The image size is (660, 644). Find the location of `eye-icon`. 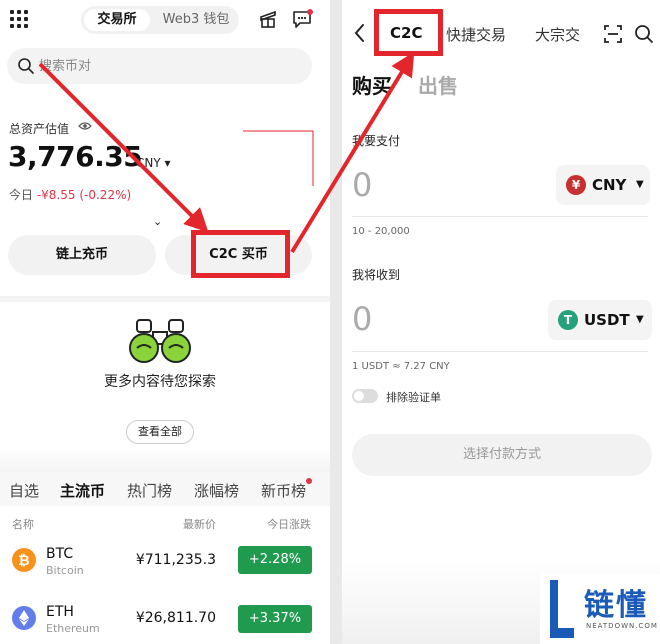

eye-icon is located at coordinates (85, 126).